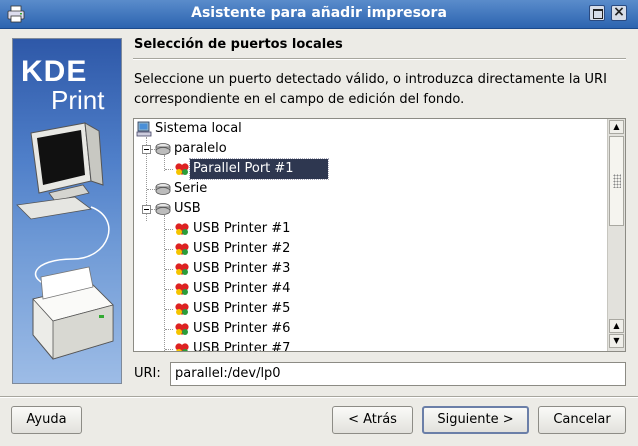 This screenshot has width=638, height=446. What do you see at coordinates (144, 129) in the screenshot?
I see `computer-icon` at bounding box center [144, 129].